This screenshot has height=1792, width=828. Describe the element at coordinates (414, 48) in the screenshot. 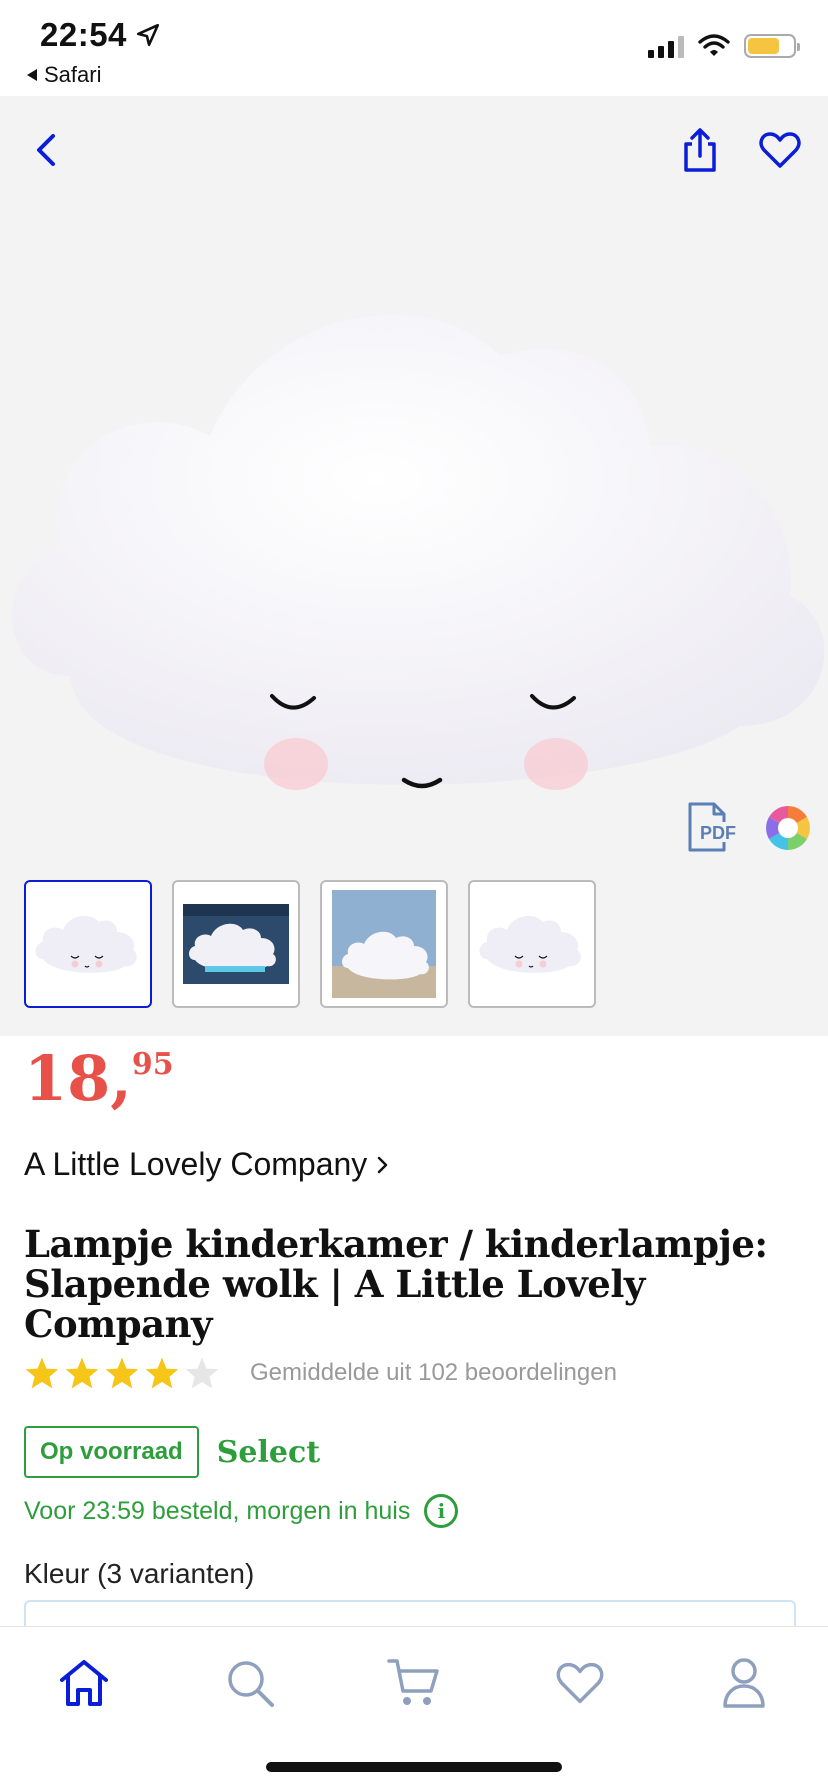

I see `status-bar: 22:54 Safari` at that location.